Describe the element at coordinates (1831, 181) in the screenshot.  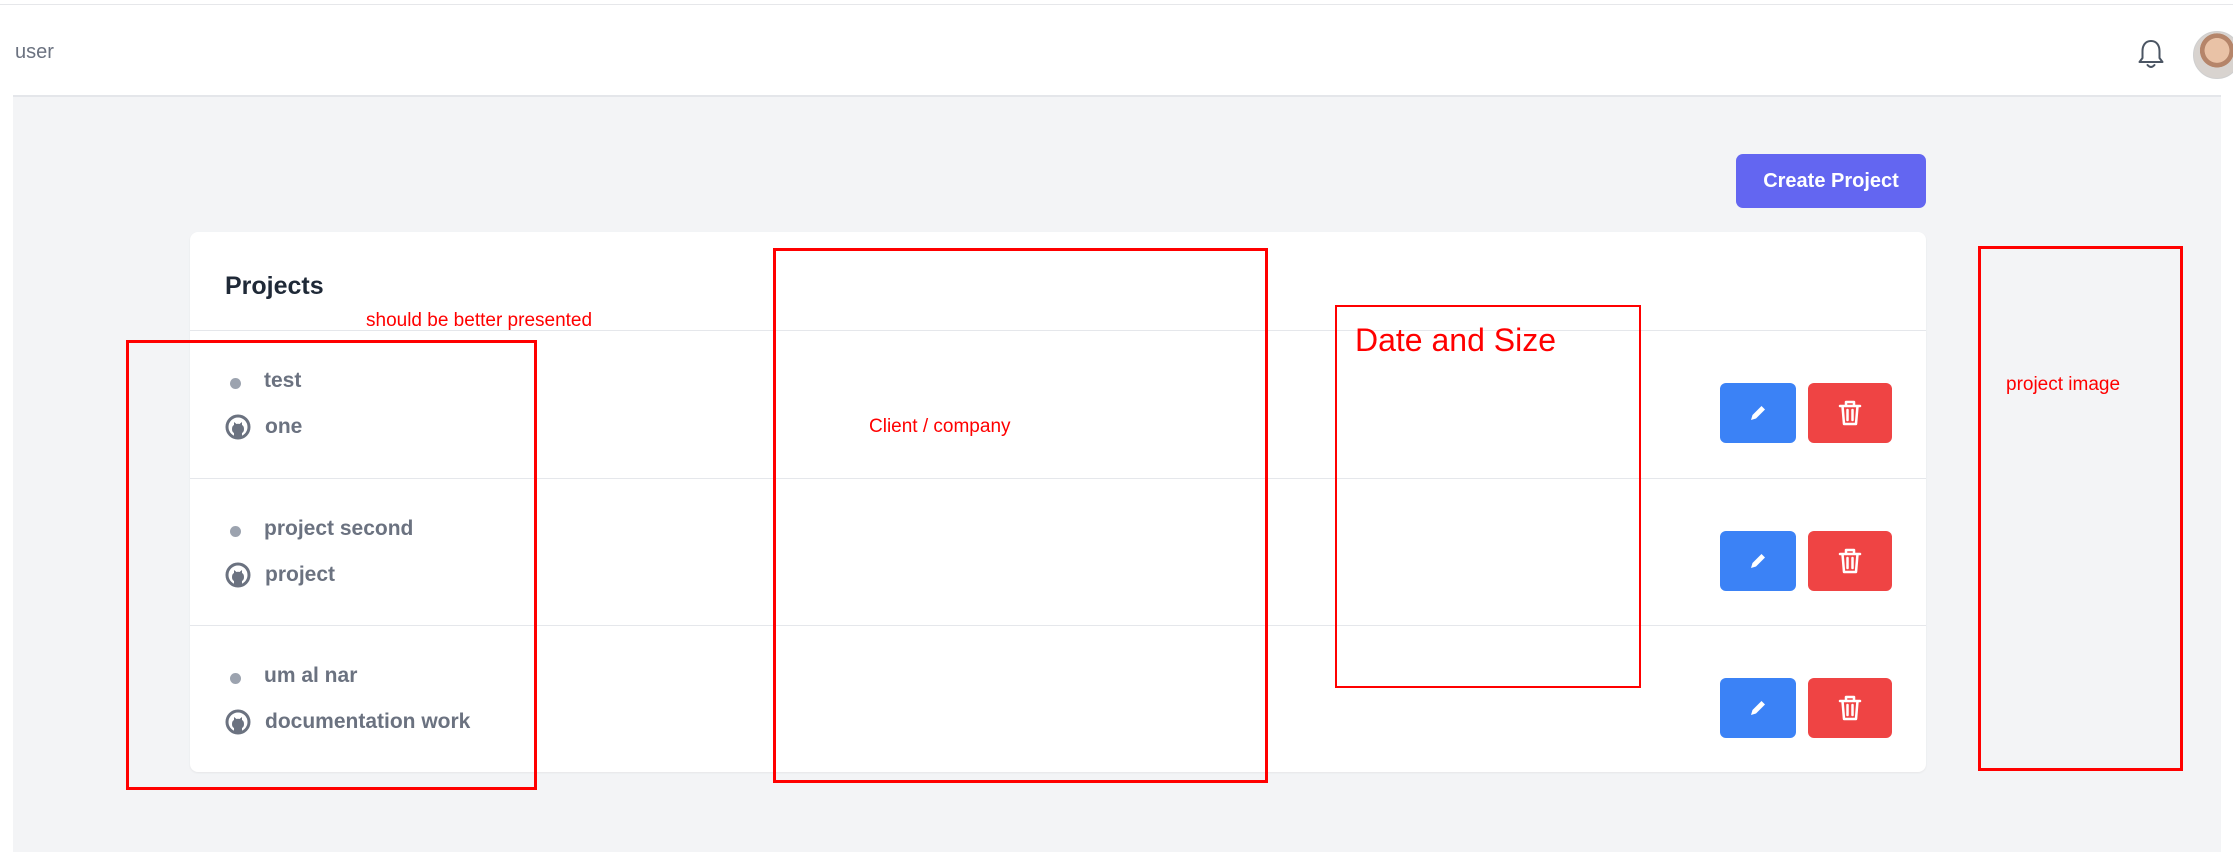
I see `create-project-button: Create Project` at that location.